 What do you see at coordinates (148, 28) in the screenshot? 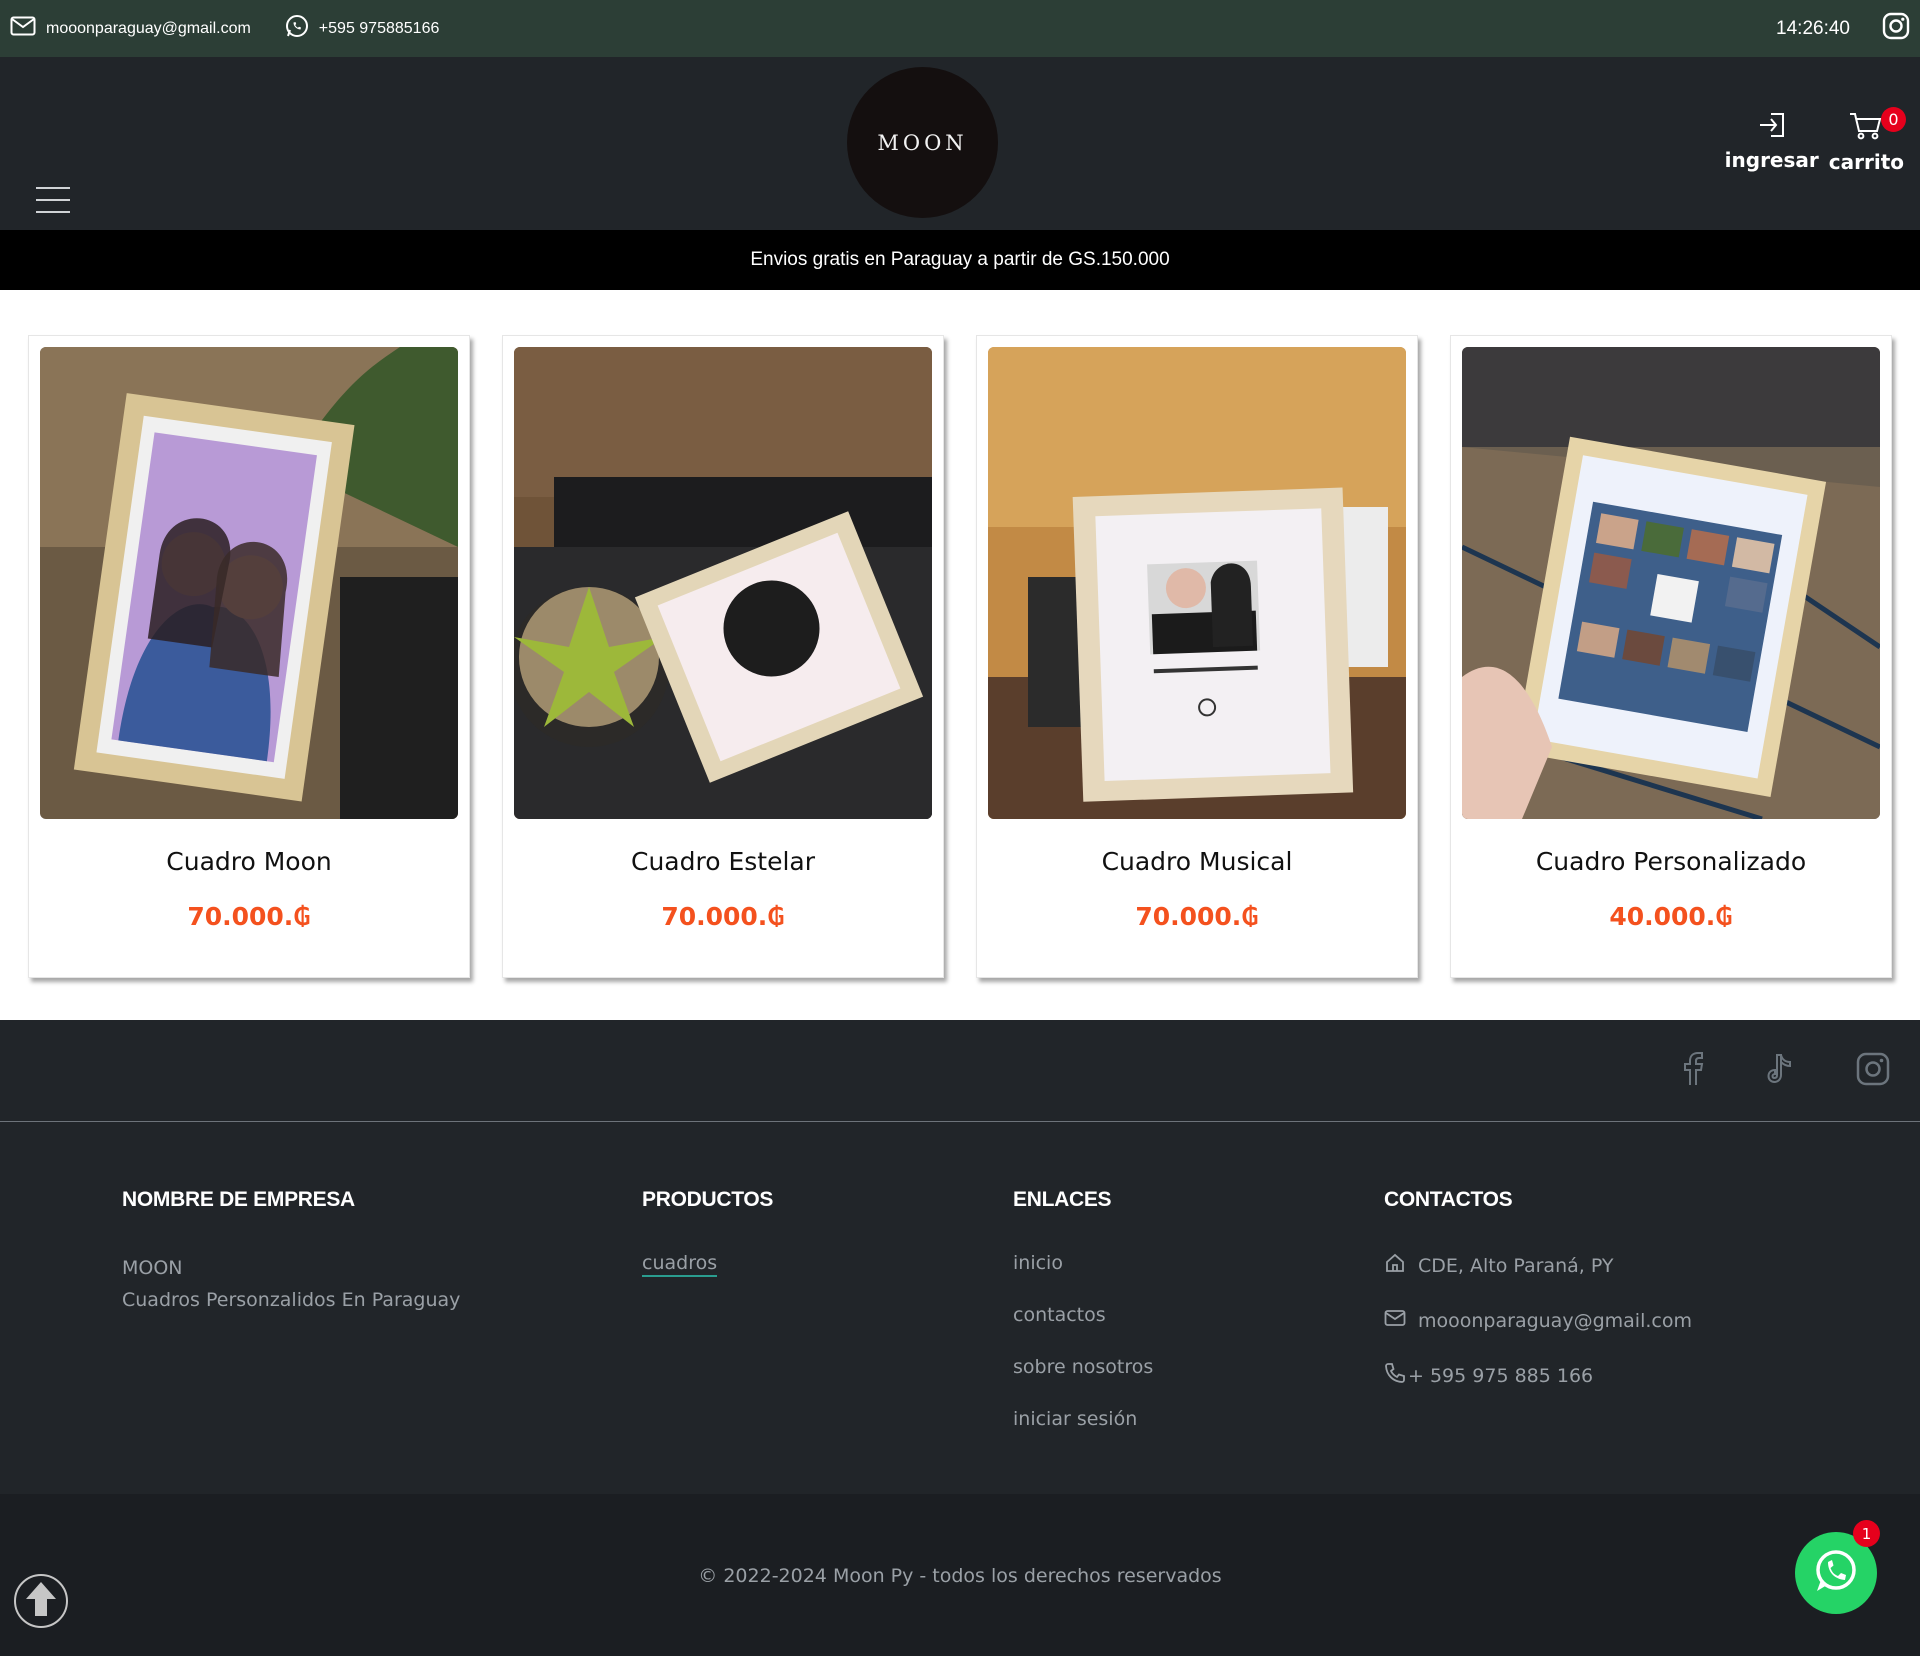
I see `topbar-email-text: mooonparaguay@gmail.com` at bounding box center [148, 28].